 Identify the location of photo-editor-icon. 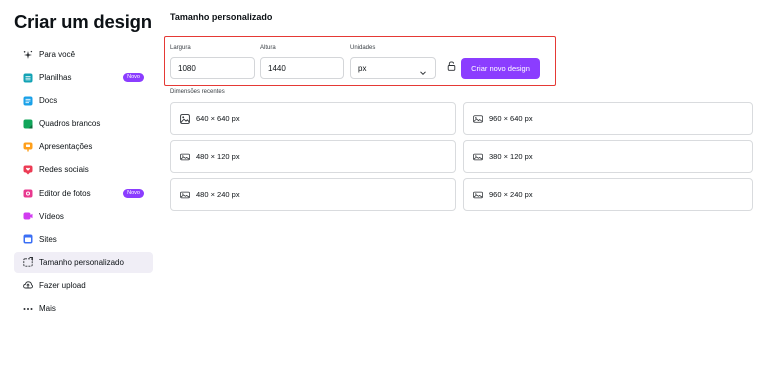
(28, 193).